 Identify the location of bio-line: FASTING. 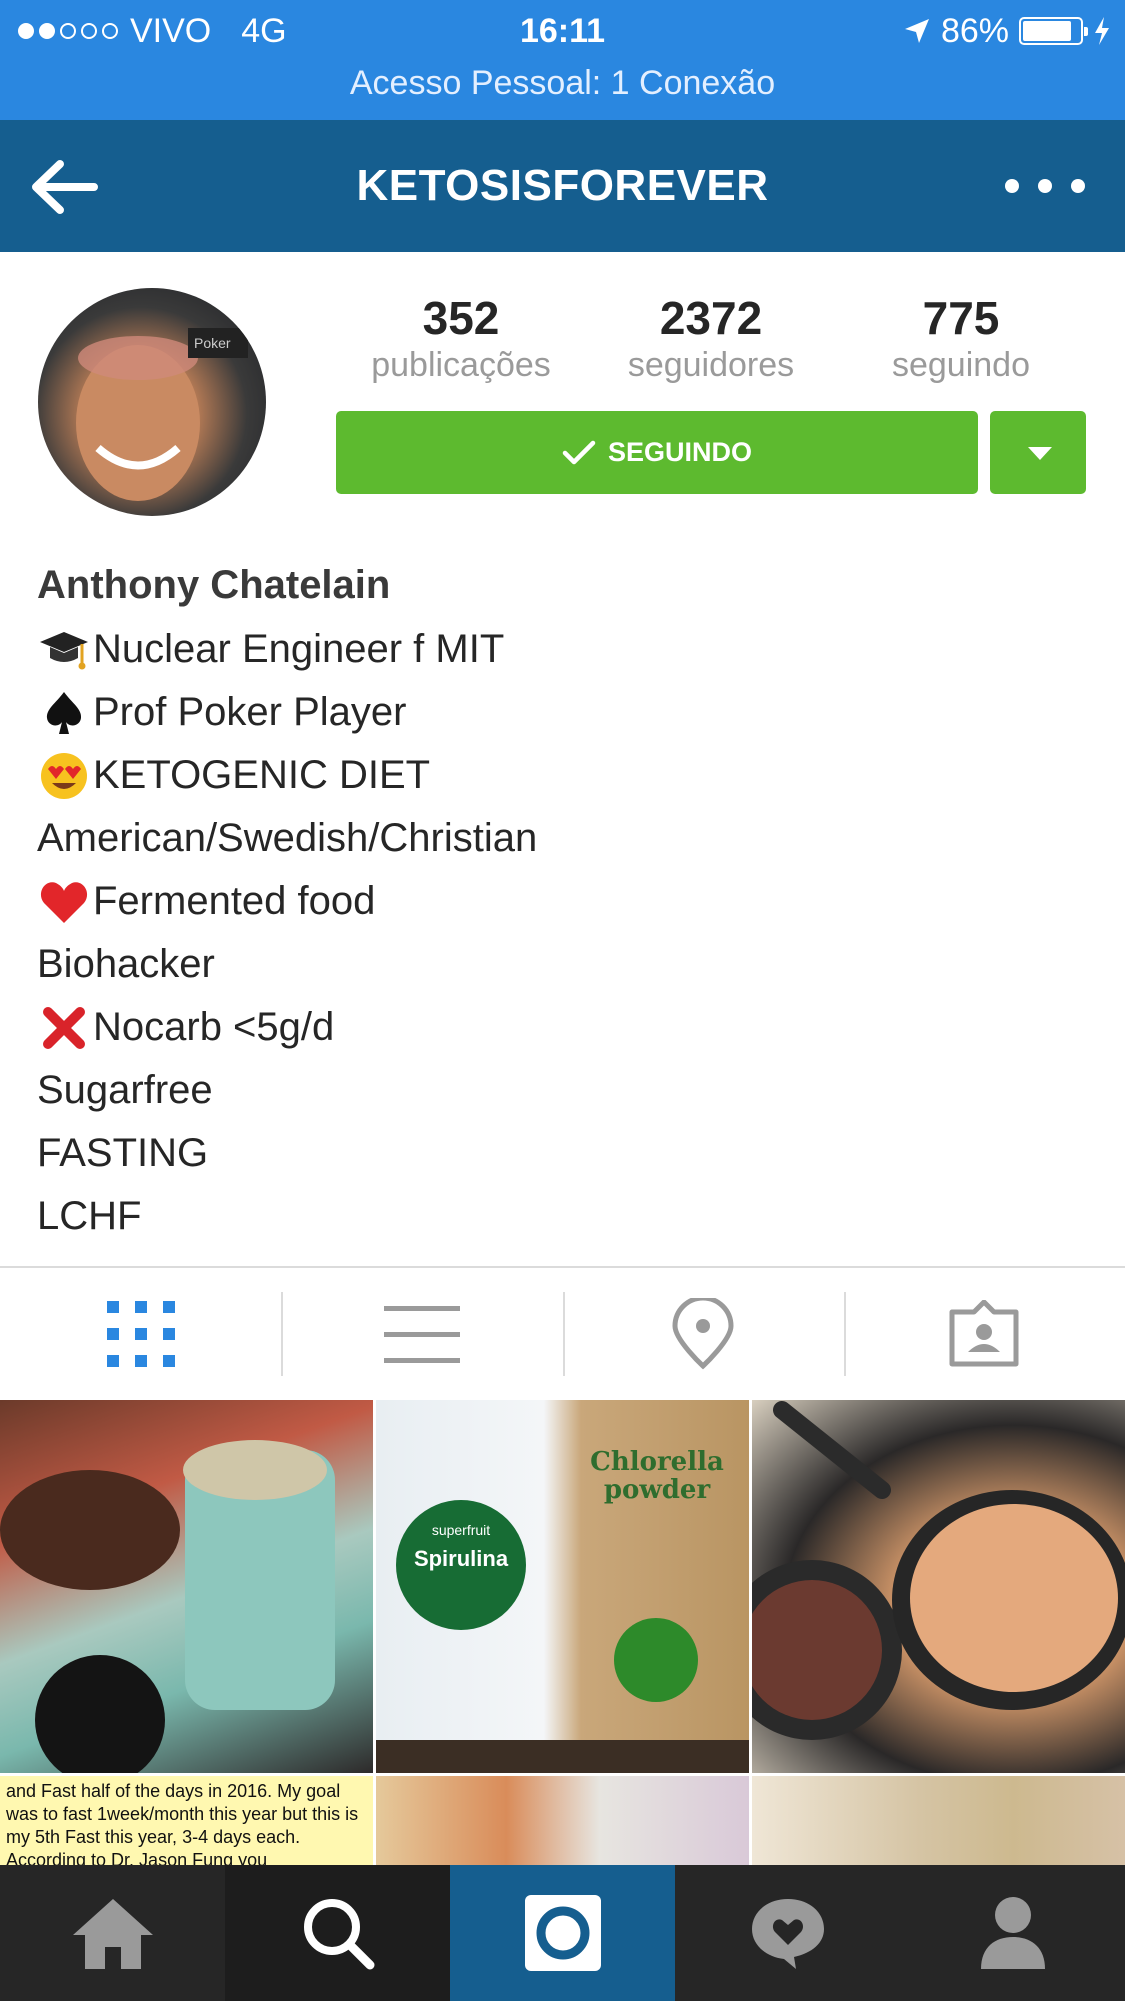
(562, 1153).